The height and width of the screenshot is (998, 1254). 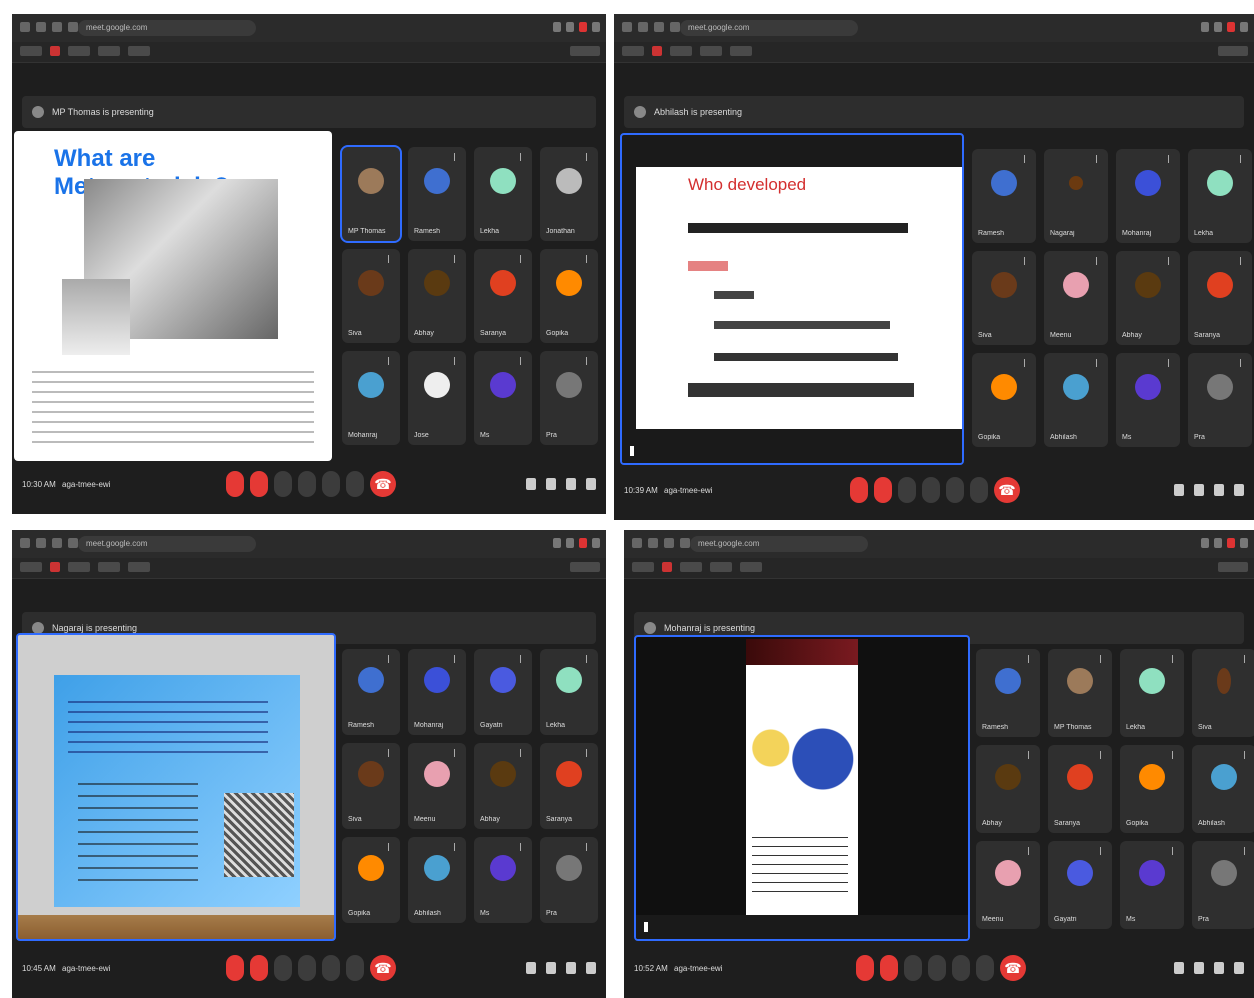 I want to click on participant-tile: Jonathan, so click(x=569, y=194).